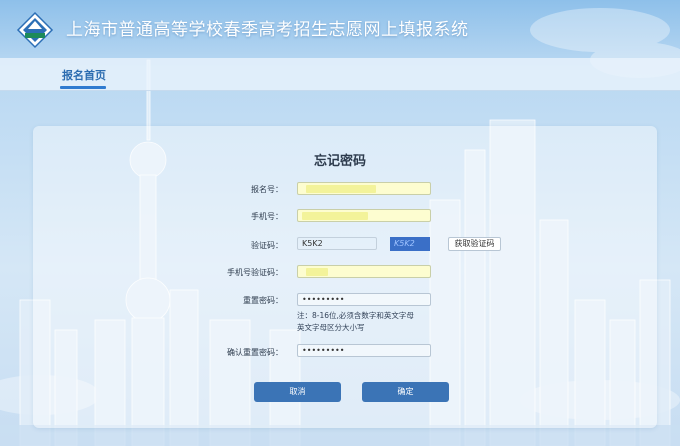  I want to click on app-title: 上海市普通高等学校春季高考招生志愿网上填报系统, so click(267, 30).